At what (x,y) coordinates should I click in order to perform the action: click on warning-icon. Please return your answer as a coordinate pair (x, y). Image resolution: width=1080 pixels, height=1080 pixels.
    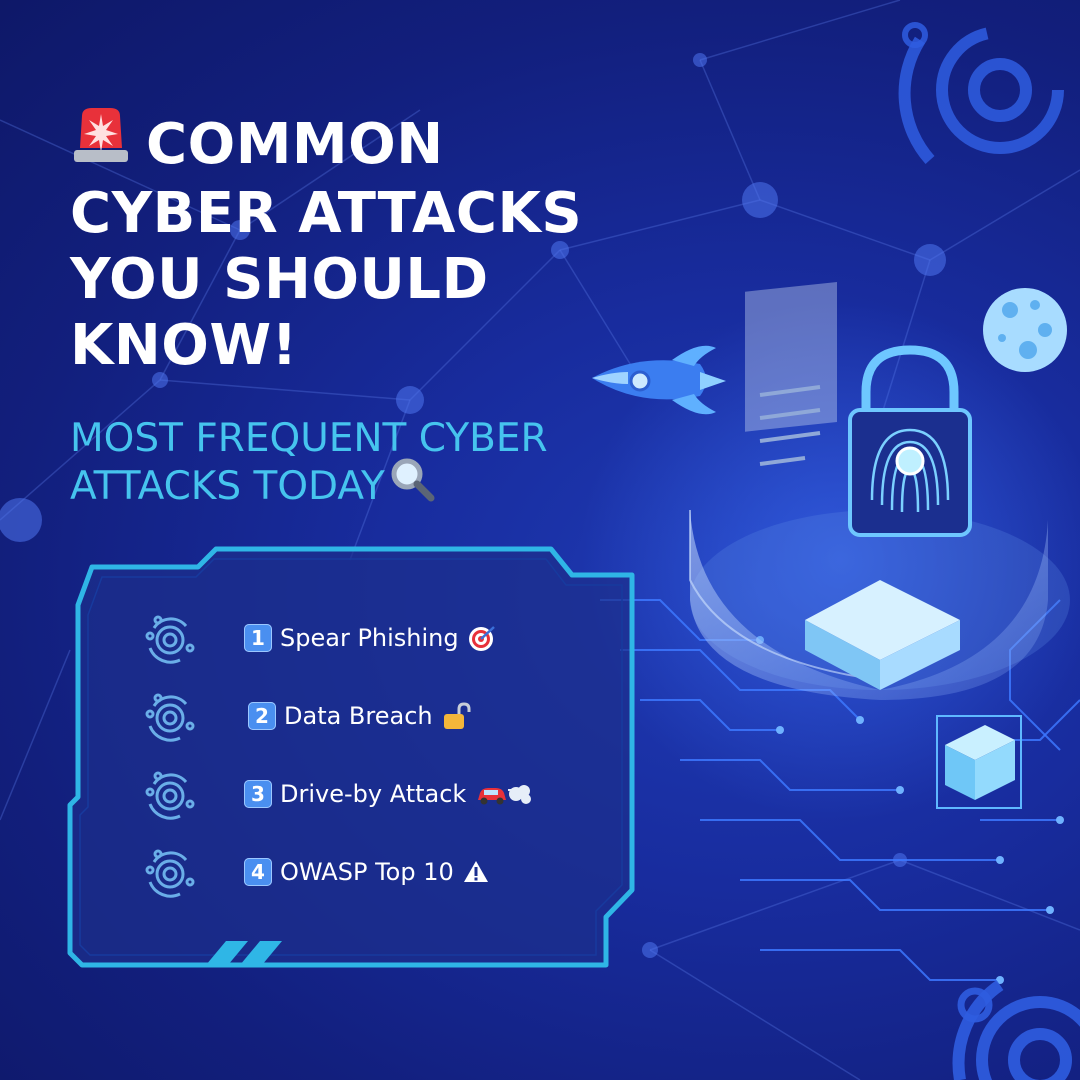
    Looking at the image, I should click on (477, 872).